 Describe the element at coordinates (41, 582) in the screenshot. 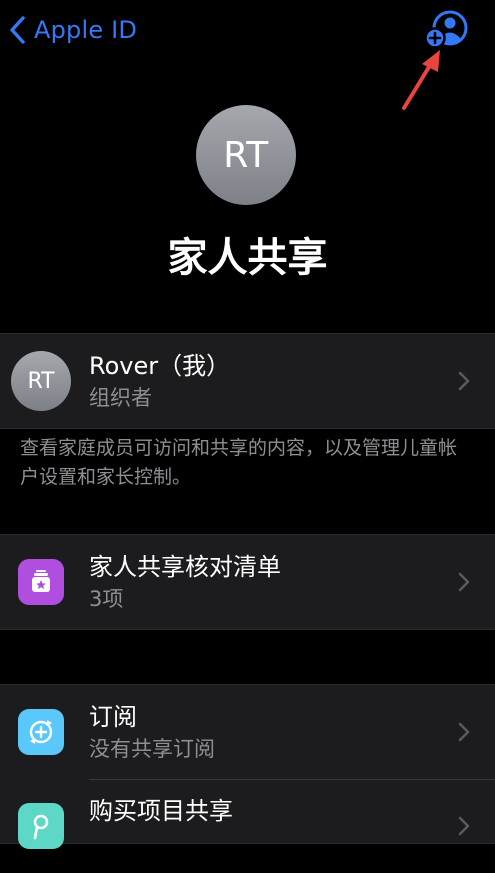

I see `checklist-icon` at that location.